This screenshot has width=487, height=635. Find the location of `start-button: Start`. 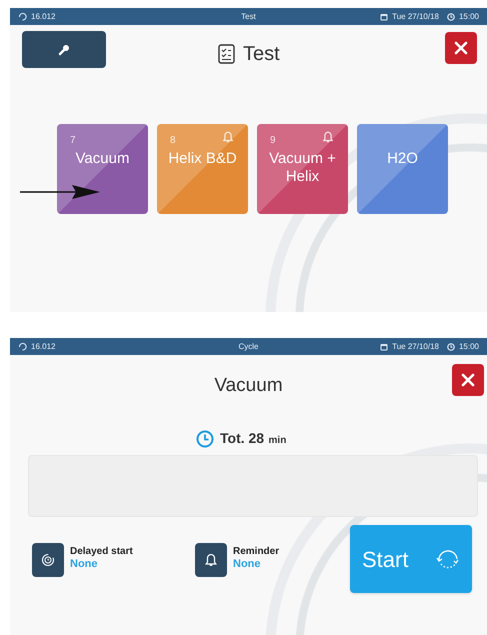

start-button: Start is located at coordinates (411, 559).